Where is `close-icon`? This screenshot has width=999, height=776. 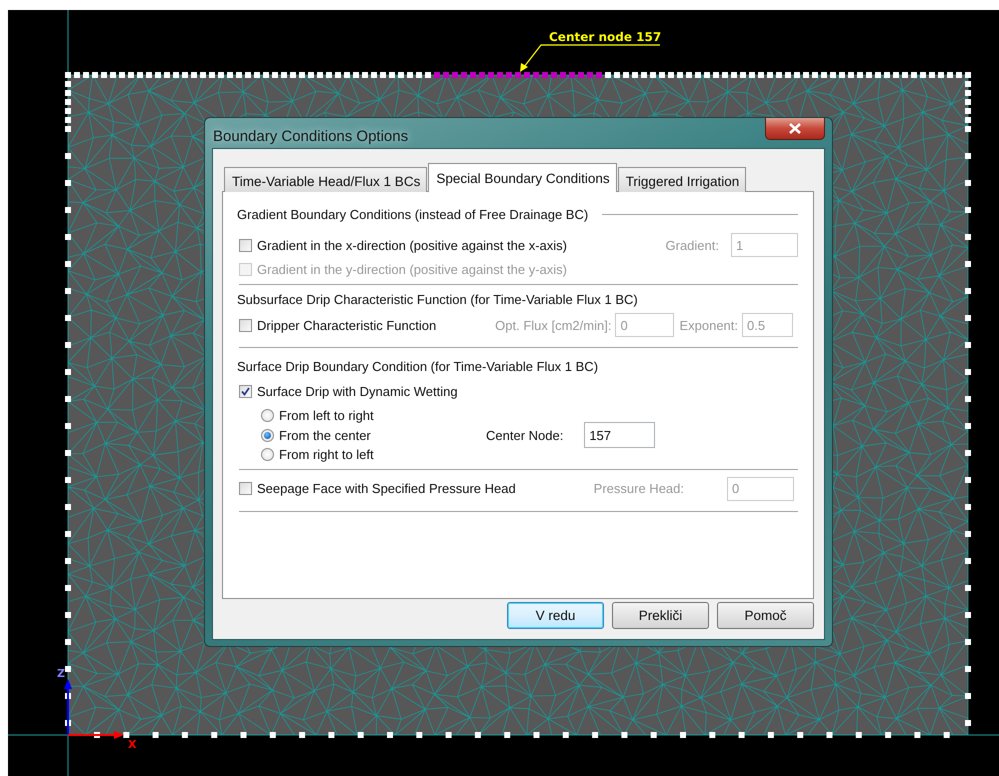
close-icon is located at coordinates (795, 128).